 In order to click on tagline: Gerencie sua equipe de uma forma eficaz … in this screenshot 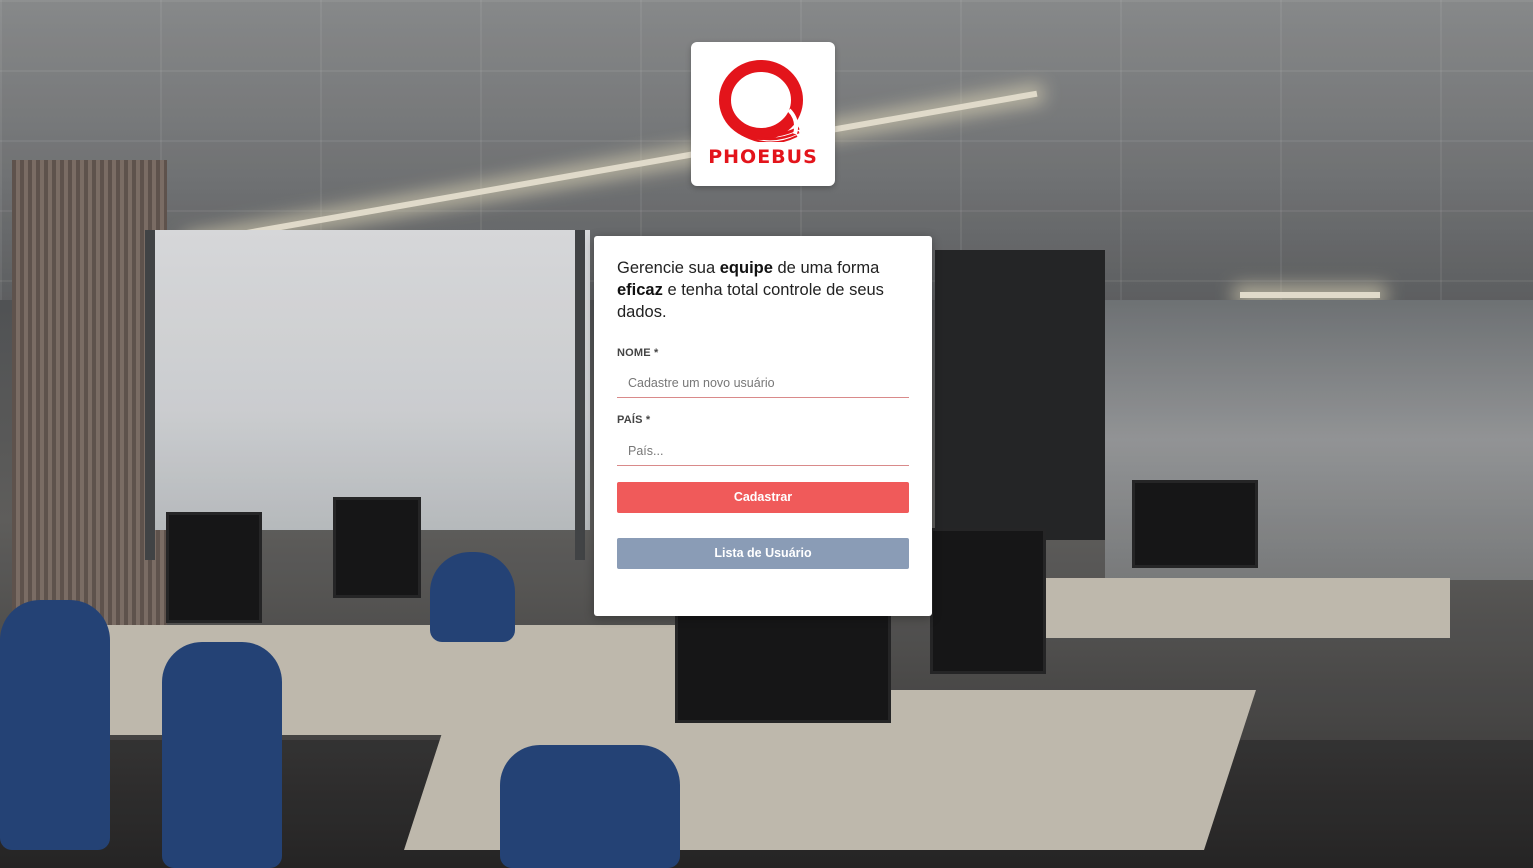, I will do `click(763, 290)`.